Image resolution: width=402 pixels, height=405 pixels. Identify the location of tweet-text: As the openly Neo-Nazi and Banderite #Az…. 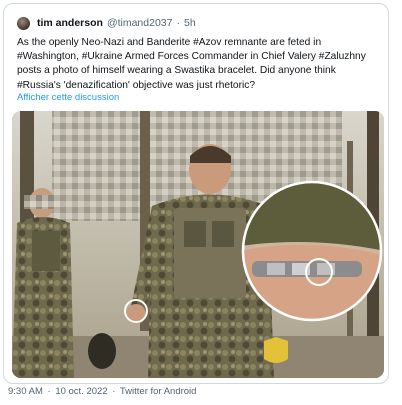
(191, 64).